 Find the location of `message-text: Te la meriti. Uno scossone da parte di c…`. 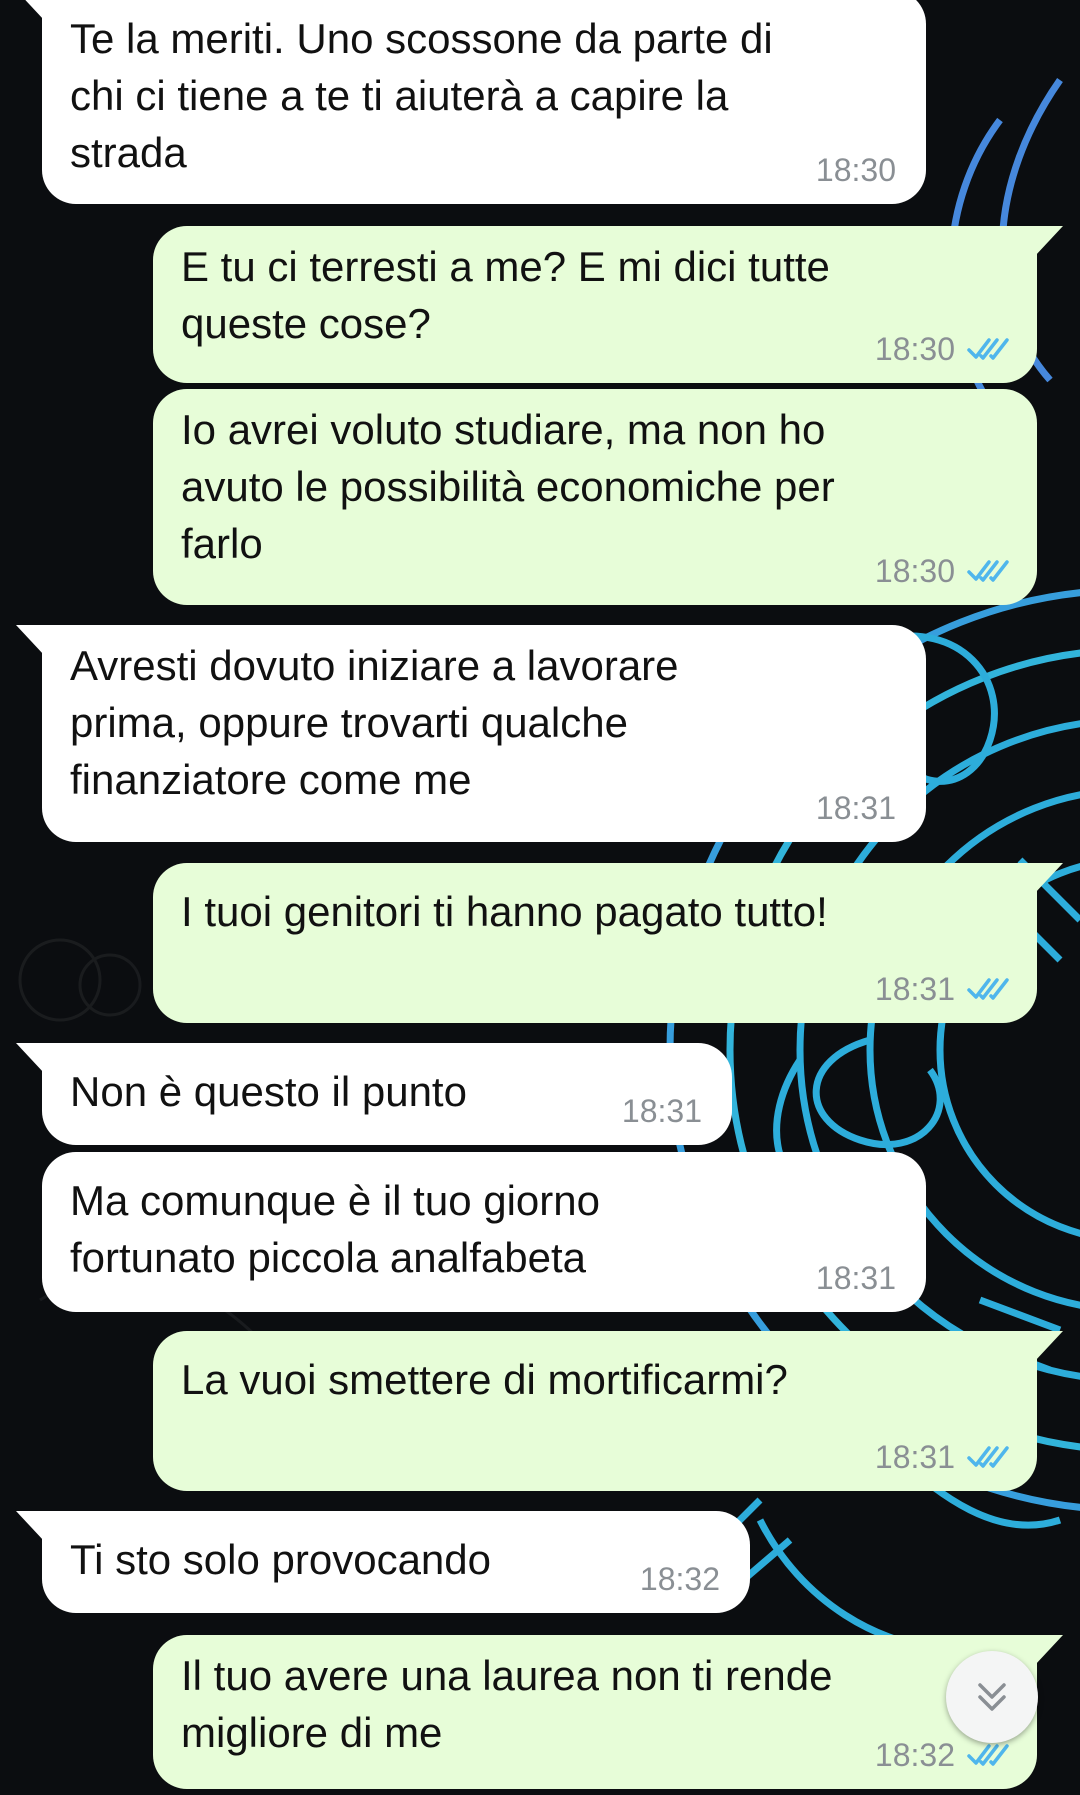

message-text: Te la meriti. Uno scossone da parte di c… is located at coordinates (421, 95).